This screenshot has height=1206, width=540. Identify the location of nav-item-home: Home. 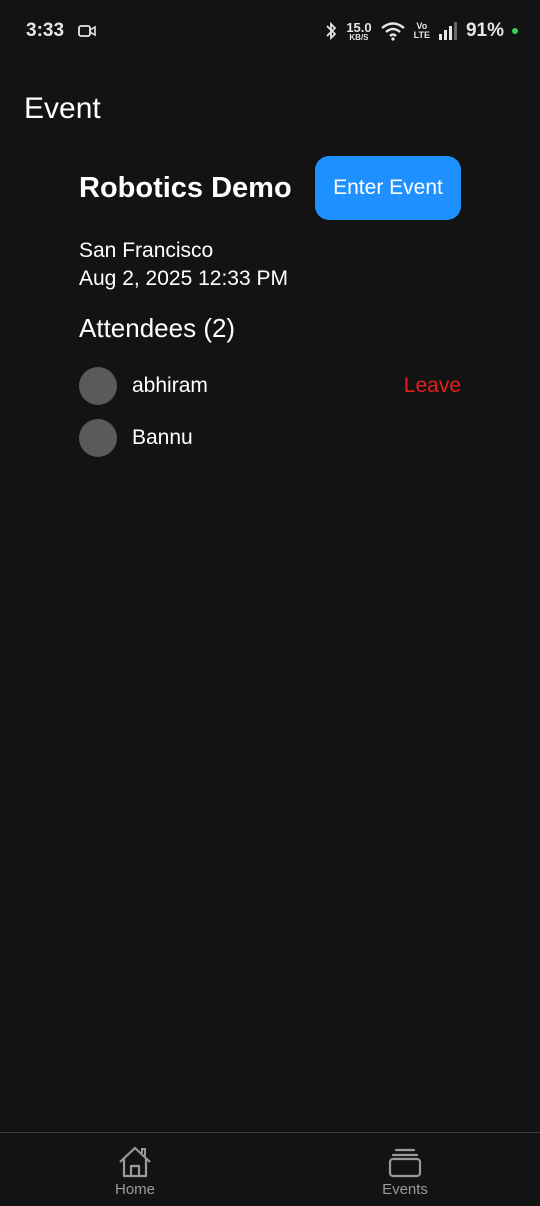
(135, 1169).